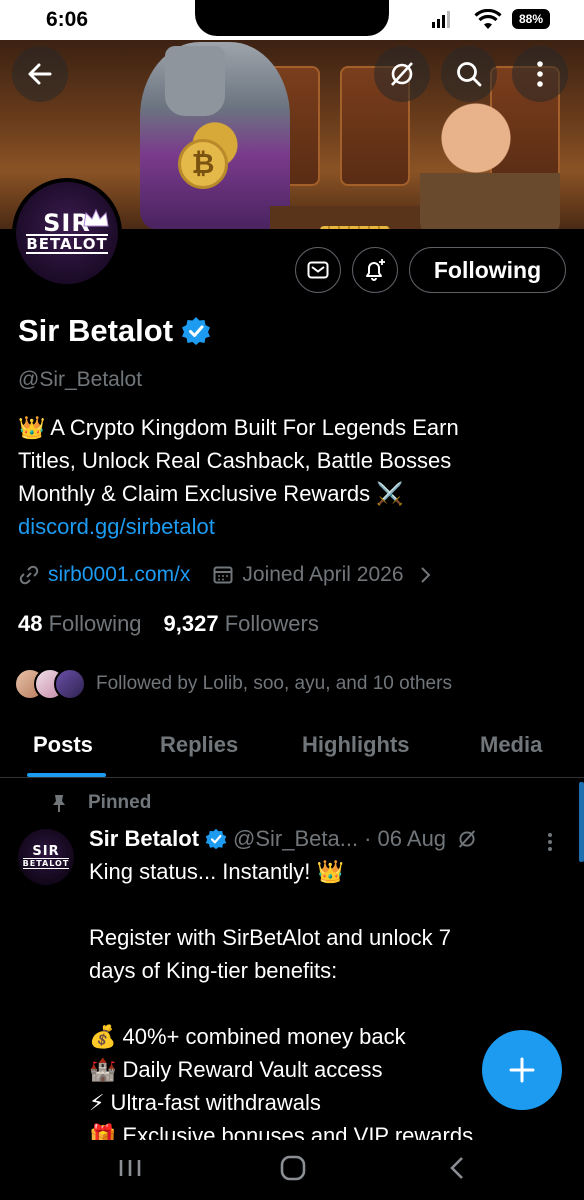  What do you see at coordinates (144, 839) in the screenshot?
I see `post-author-name: Sir Betalot` at bounding box center [144, 839].